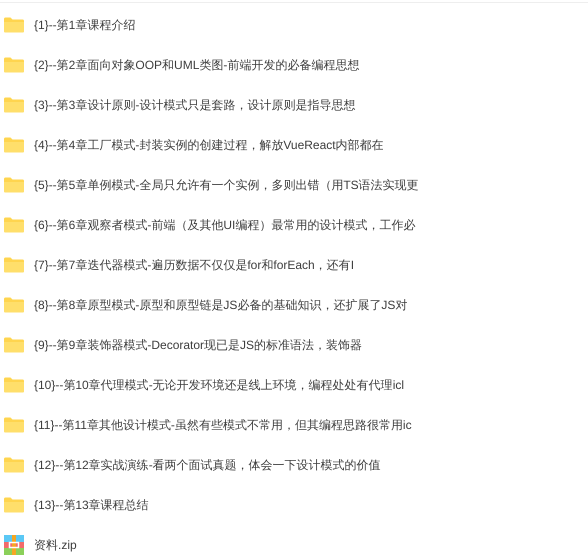 This screenshot has width=588, height=560. I want to click on folder-name: {12}--第12章实战演练-看两个面试真题，体会一下设计模式的价值, so click(207, 465).